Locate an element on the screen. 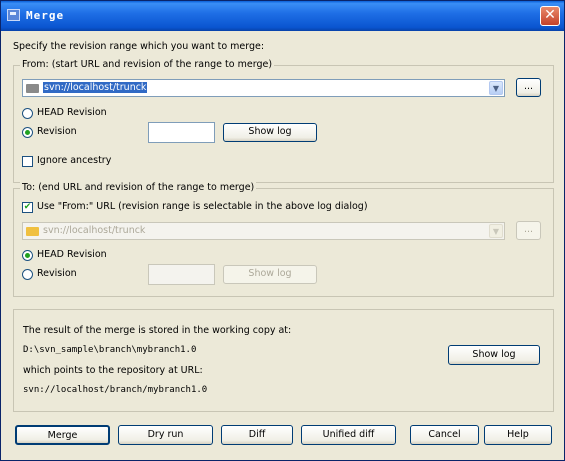 The width and height of the screenshot is (565, 461). diff-button: Diff is located at coordinates (257, 435).